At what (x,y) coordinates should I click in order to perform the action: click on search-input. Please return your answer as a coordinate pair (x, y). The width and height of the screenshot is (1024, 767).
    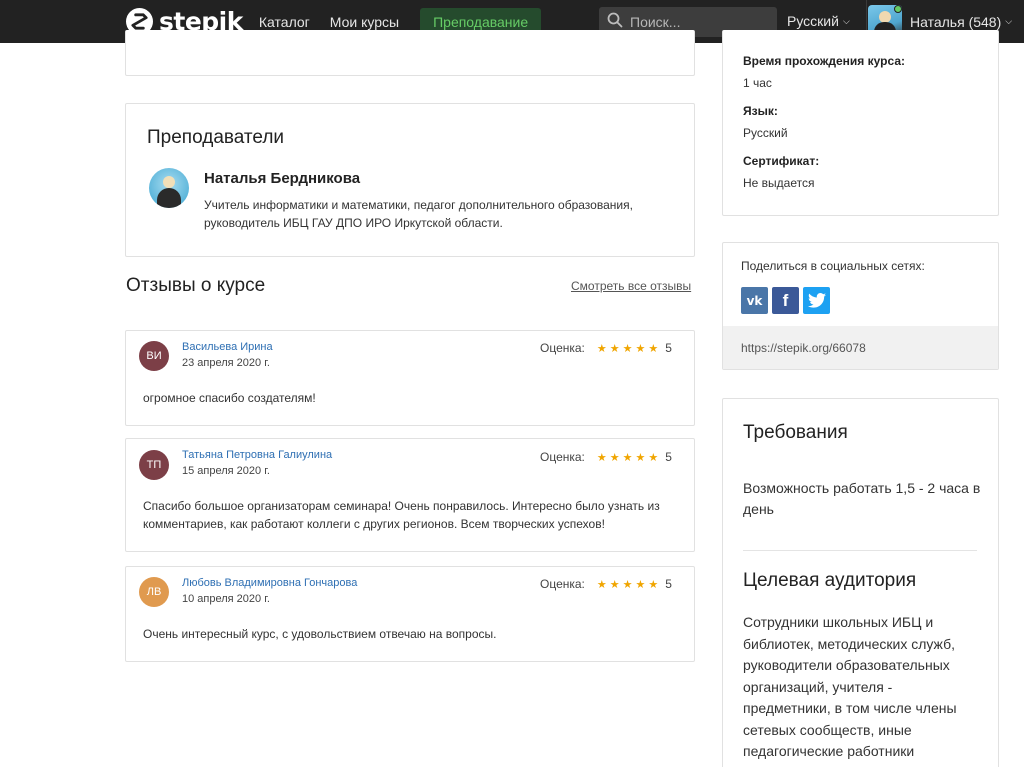
    Looking at the image, I should click on (700, 22).